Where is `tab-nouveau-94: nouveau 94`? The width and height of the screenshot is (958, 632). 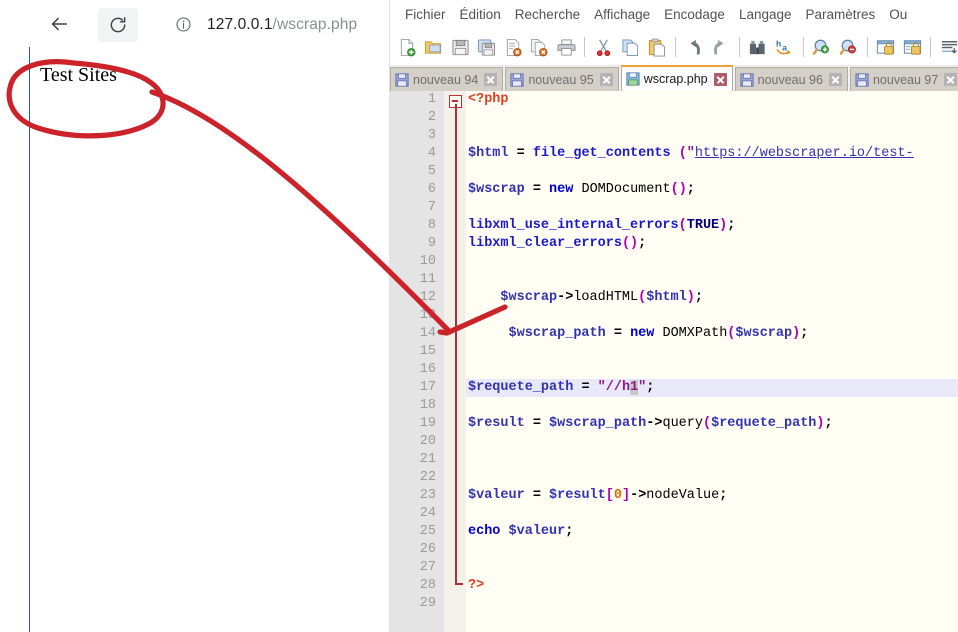 tab-nouveau-94: nouveau 94 is located at coordinates (447, 79).